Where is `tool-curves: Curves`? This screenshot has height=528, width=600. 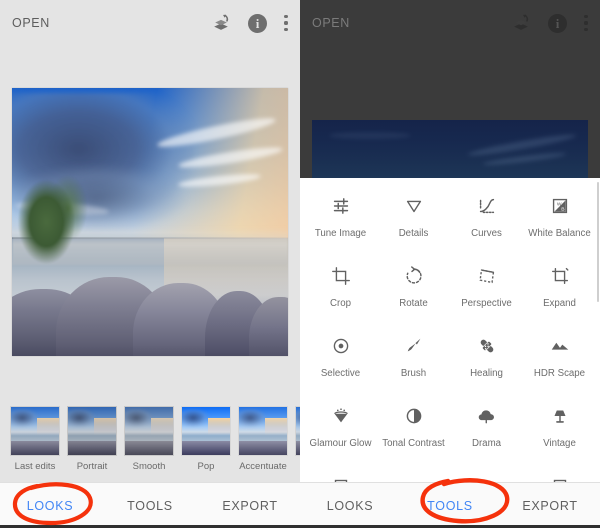 tool-curves: Curves is located at coordinates (486, 219).